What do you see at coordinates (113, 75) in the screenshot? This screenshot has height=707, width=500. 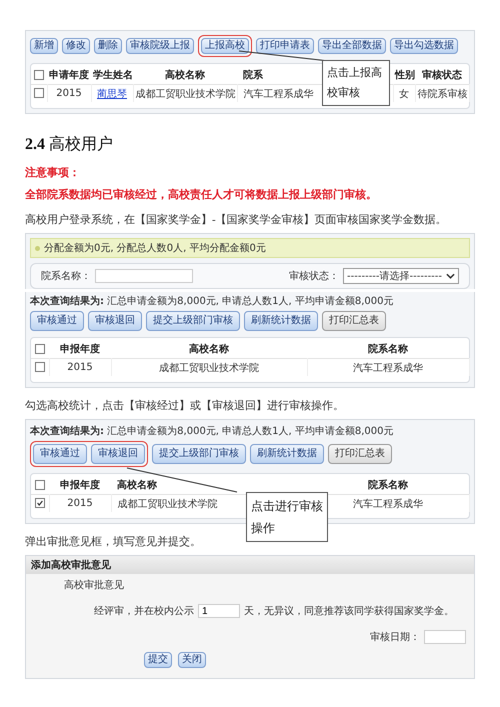 I see `column-header: 学生姓名` at bounding box center [113, 75].